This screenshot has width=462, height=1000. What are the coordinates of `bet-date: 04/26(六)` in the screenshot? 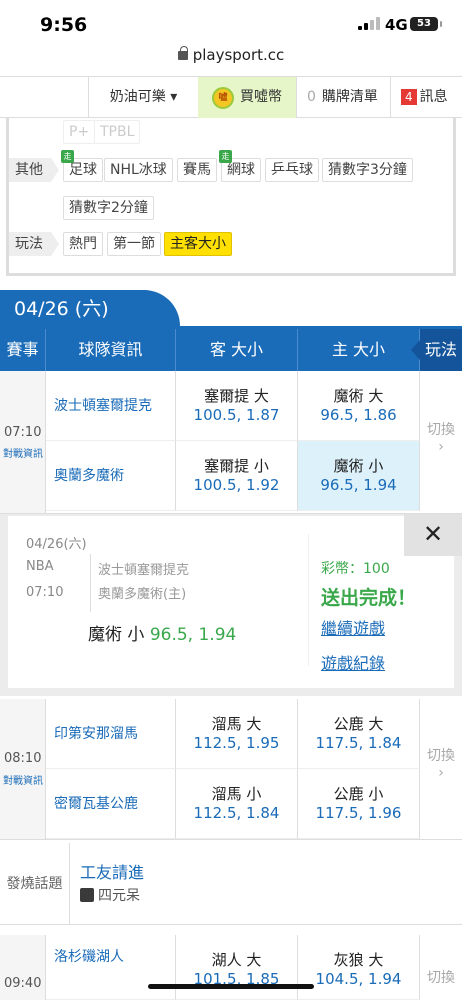 It's located at (56, 544).